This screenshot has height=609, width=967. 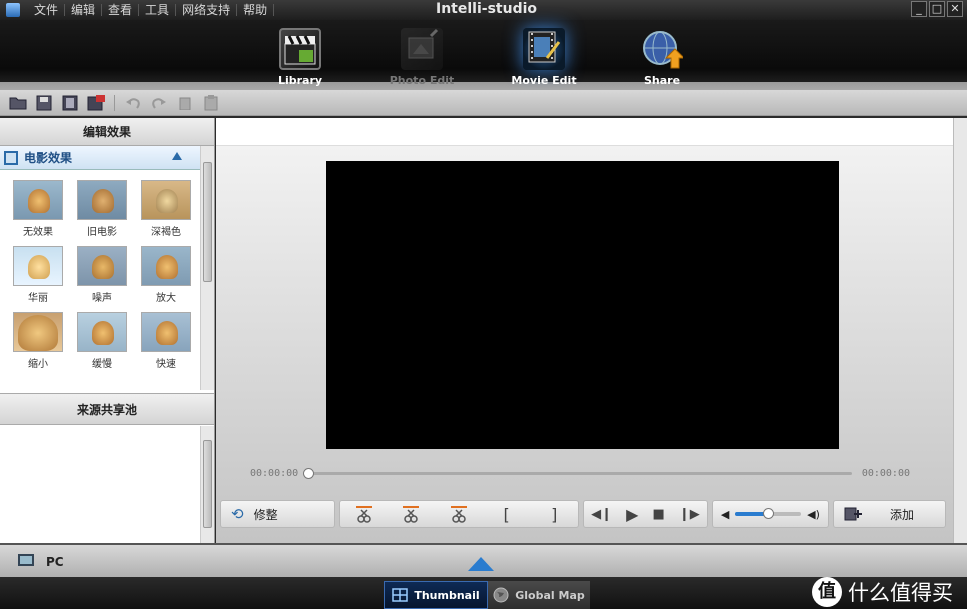 What do you see at coordinates (121, 10) in the screenshot?
I see `menu-view: 查看` at bounding box center [121, 10].